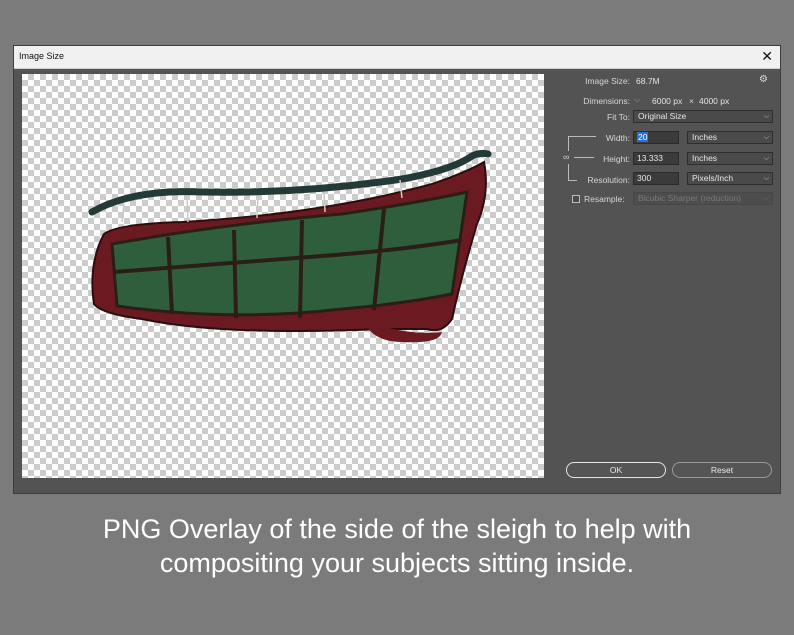 This screenshot has height=635, width=794. What do you see at coordinates (656, 178) in the screenshot?
I see `resolution-field: 300` at bounding box center [656, 178].